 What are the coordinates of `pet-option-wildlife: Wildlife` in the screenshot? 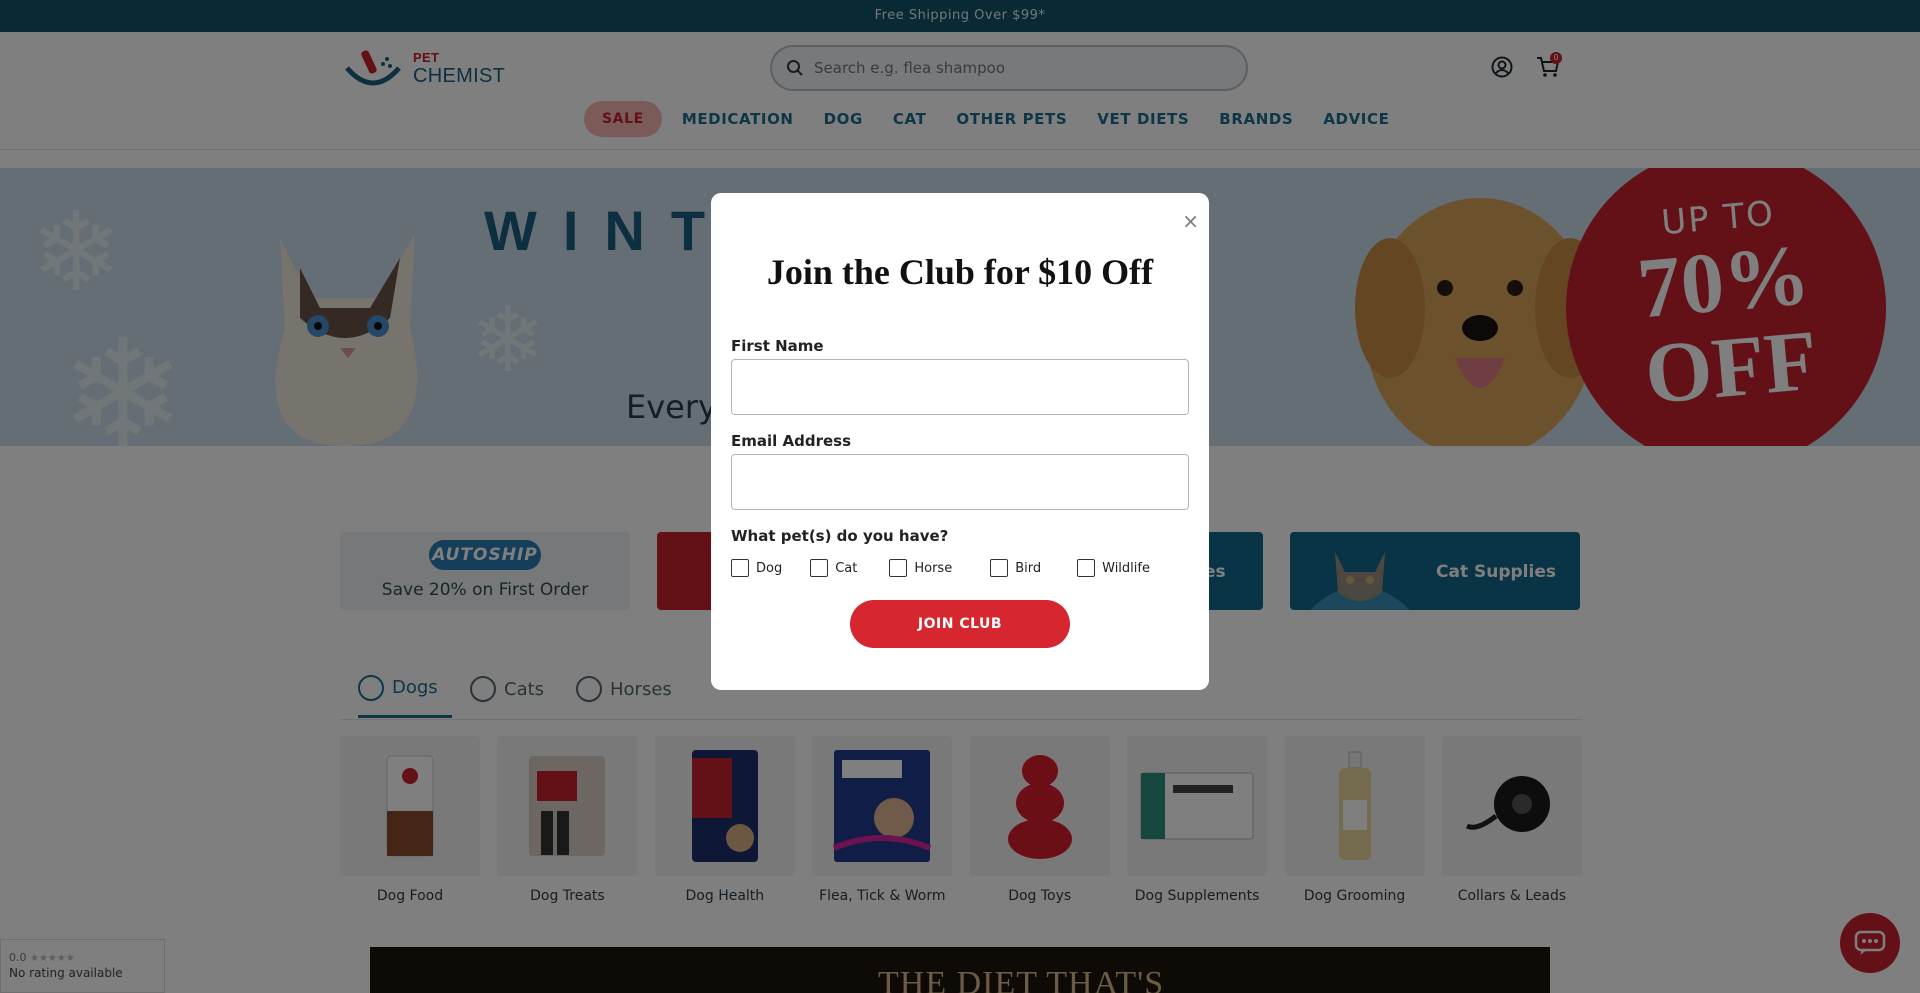 It's located at (1113, 568).